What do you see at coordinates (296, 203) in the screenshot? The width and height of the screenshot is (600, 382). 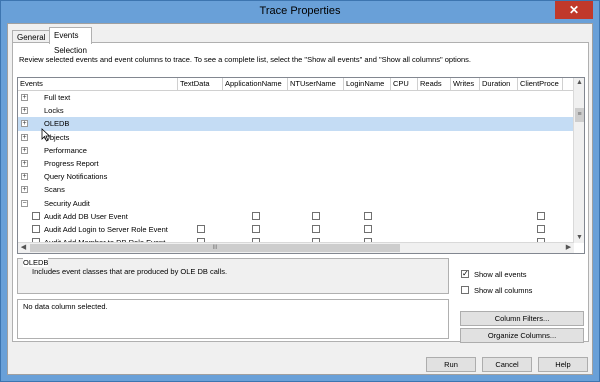 I see `category-row: − Security Audit` at bounding box center [296, 203].